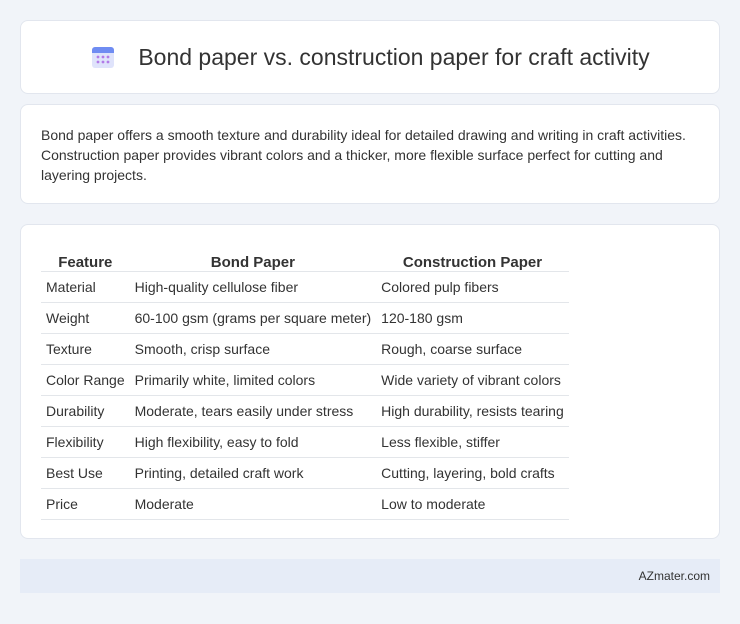 This screenshot has width=740, height=624. Describe the element at coordinates (85, 349) in the screenshot. I see `cell-feature: Texture` at that location.